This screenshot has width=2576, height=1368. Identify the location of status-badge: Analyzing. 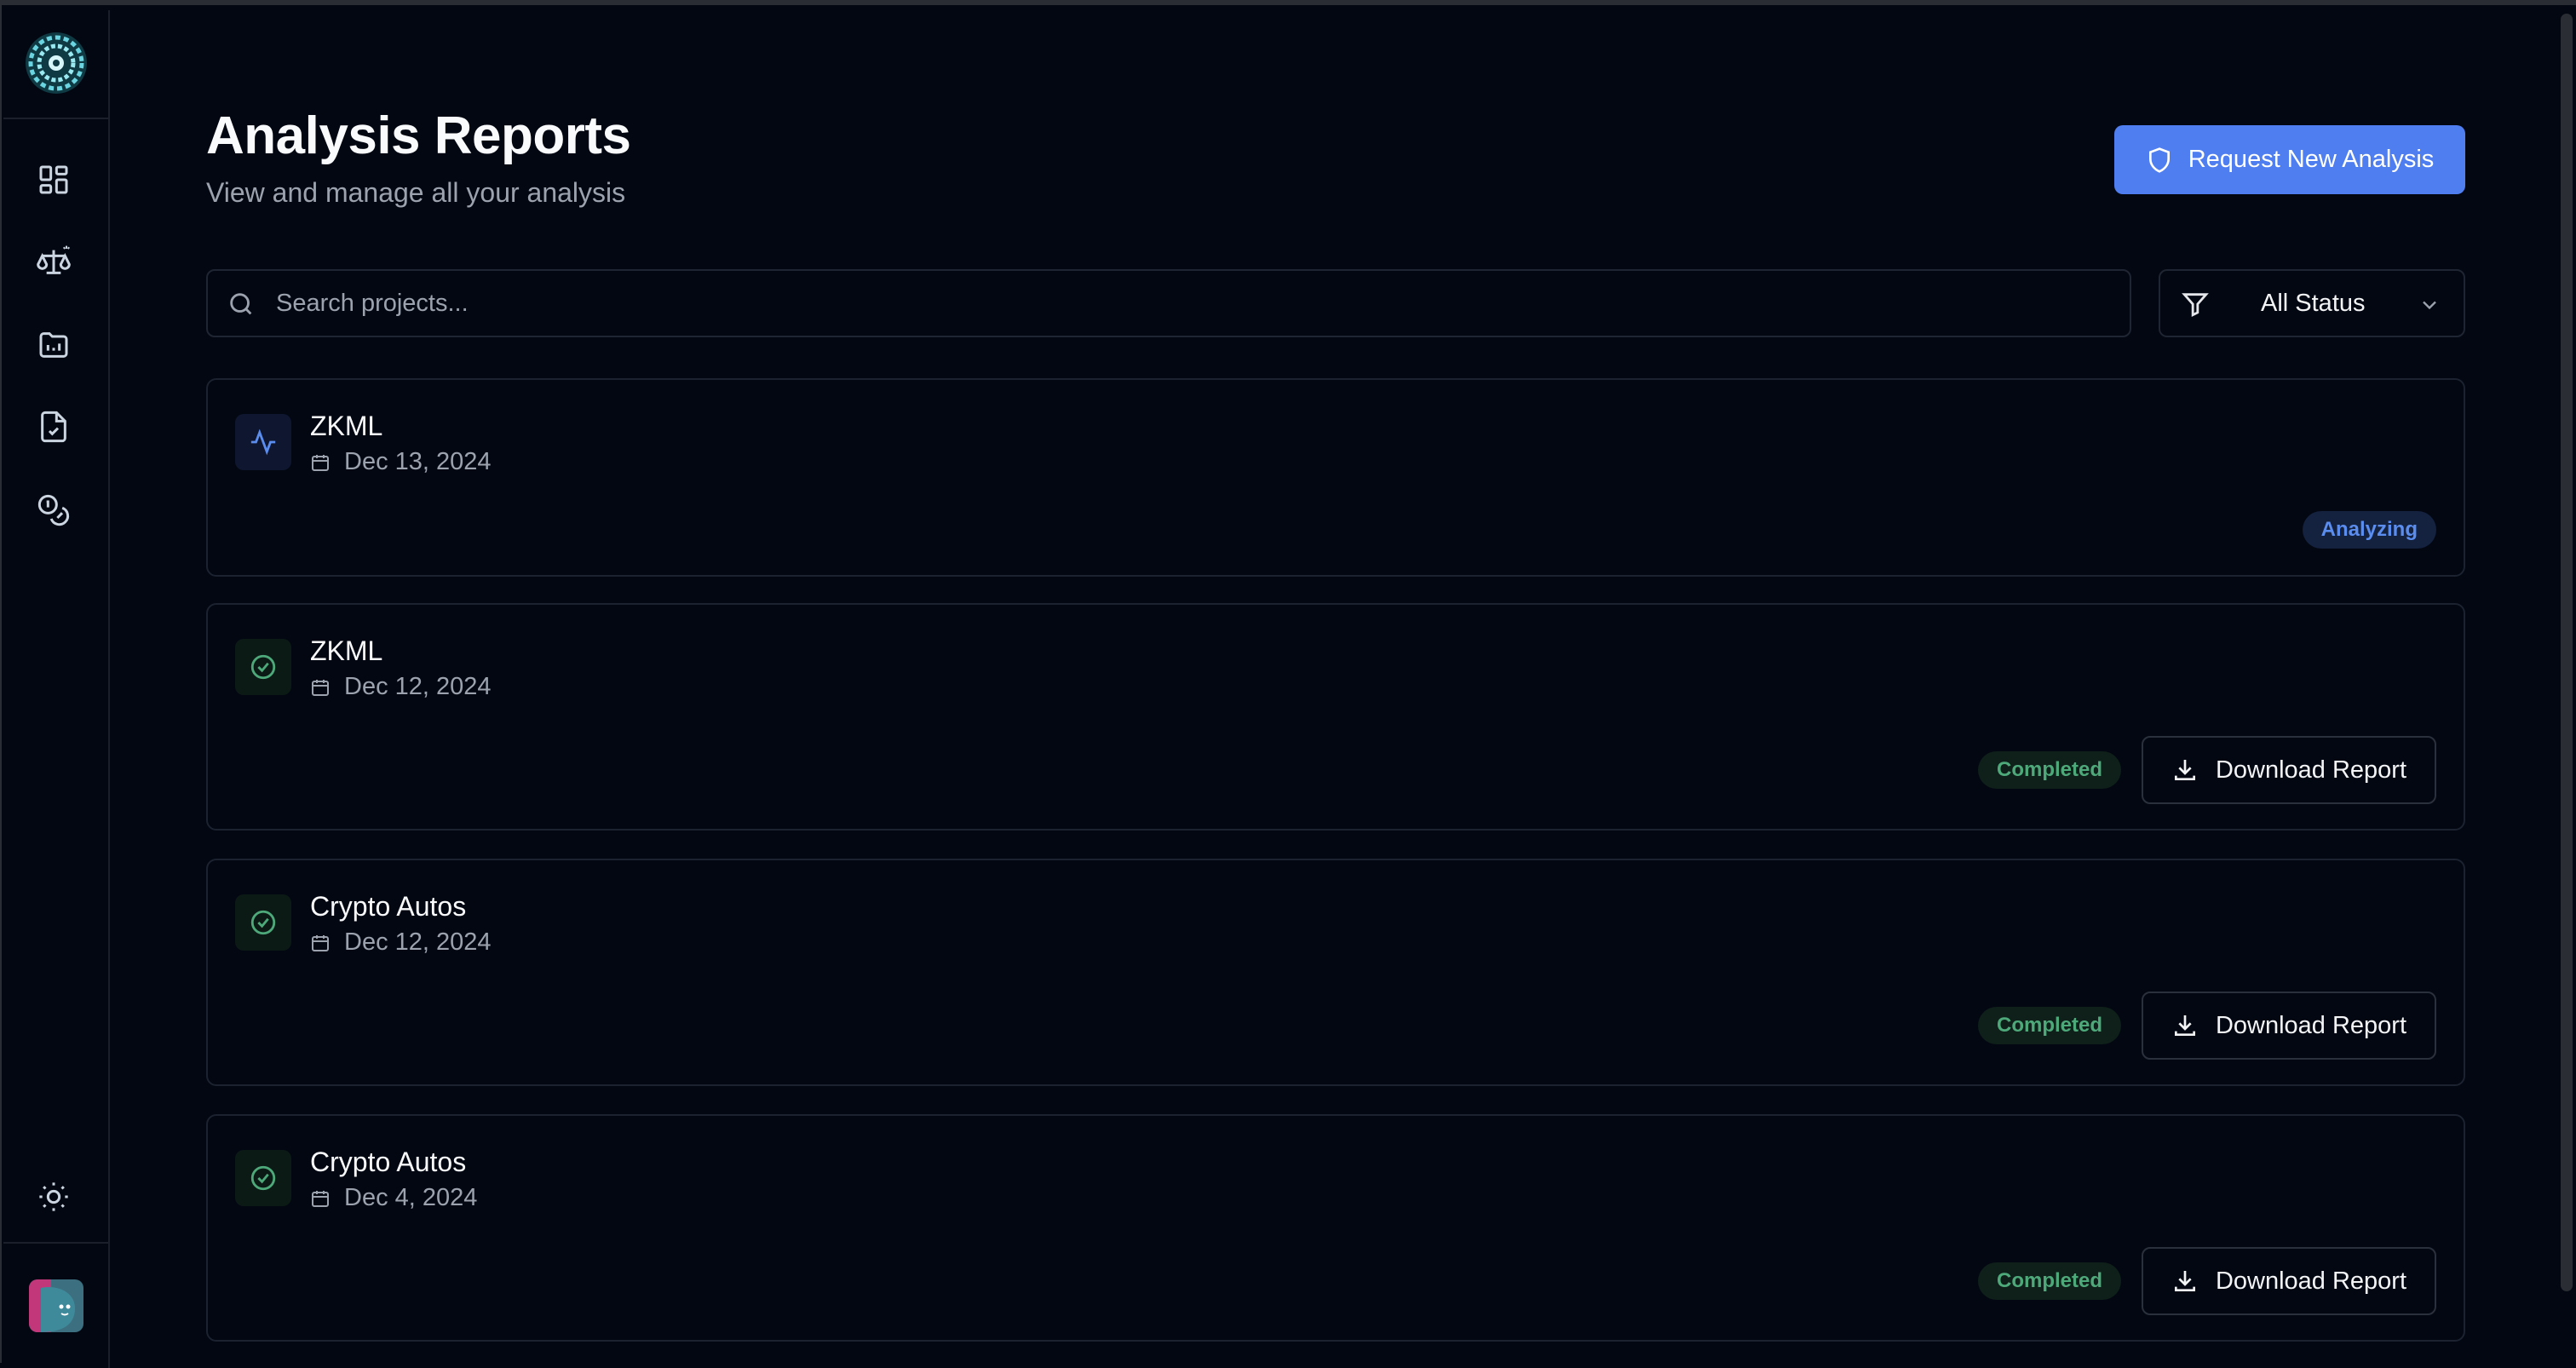
(2369, 530).